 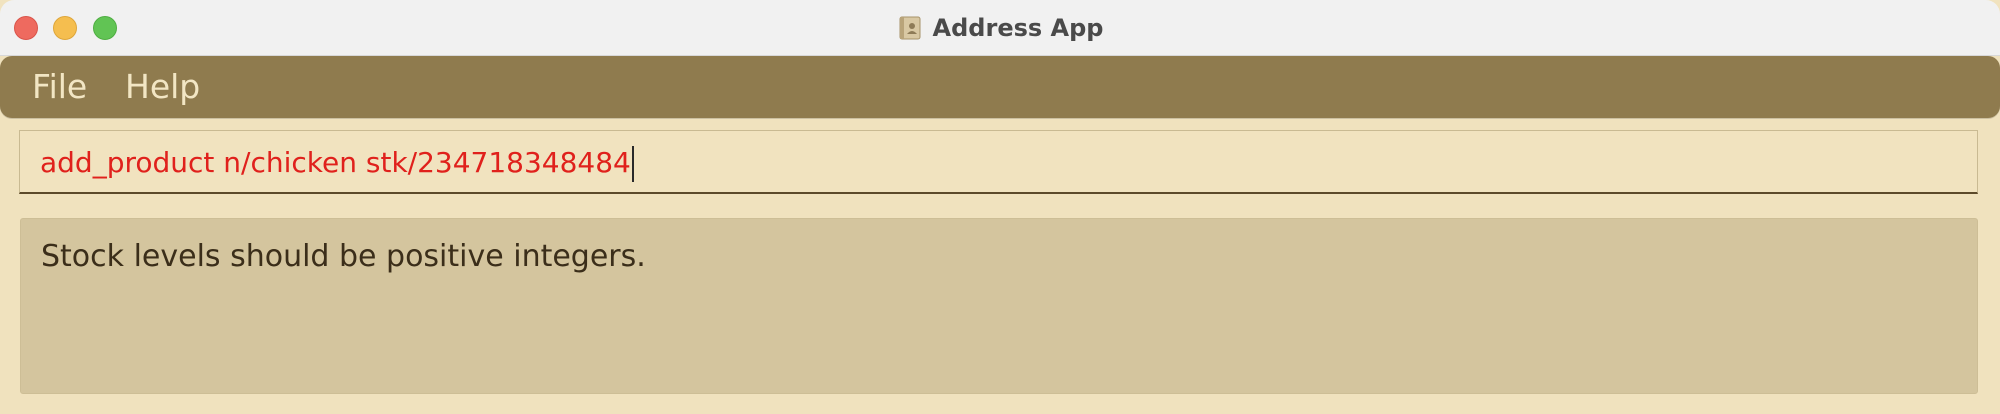 I want to click on menu-help: Help, so click(x=162, y=87).